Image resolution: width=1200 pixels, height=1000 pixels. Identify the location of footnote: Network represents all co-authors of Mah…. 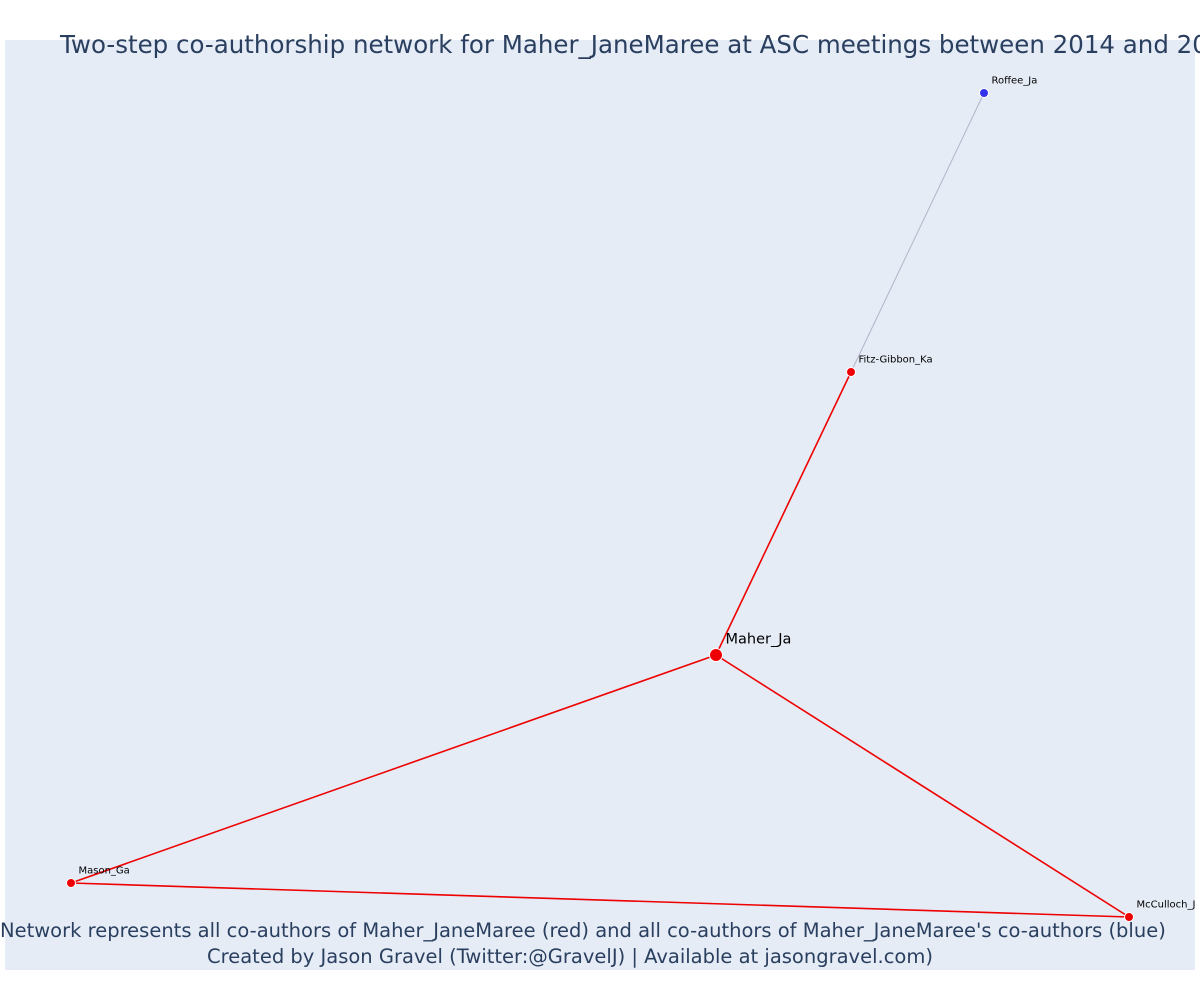
(583, 944).